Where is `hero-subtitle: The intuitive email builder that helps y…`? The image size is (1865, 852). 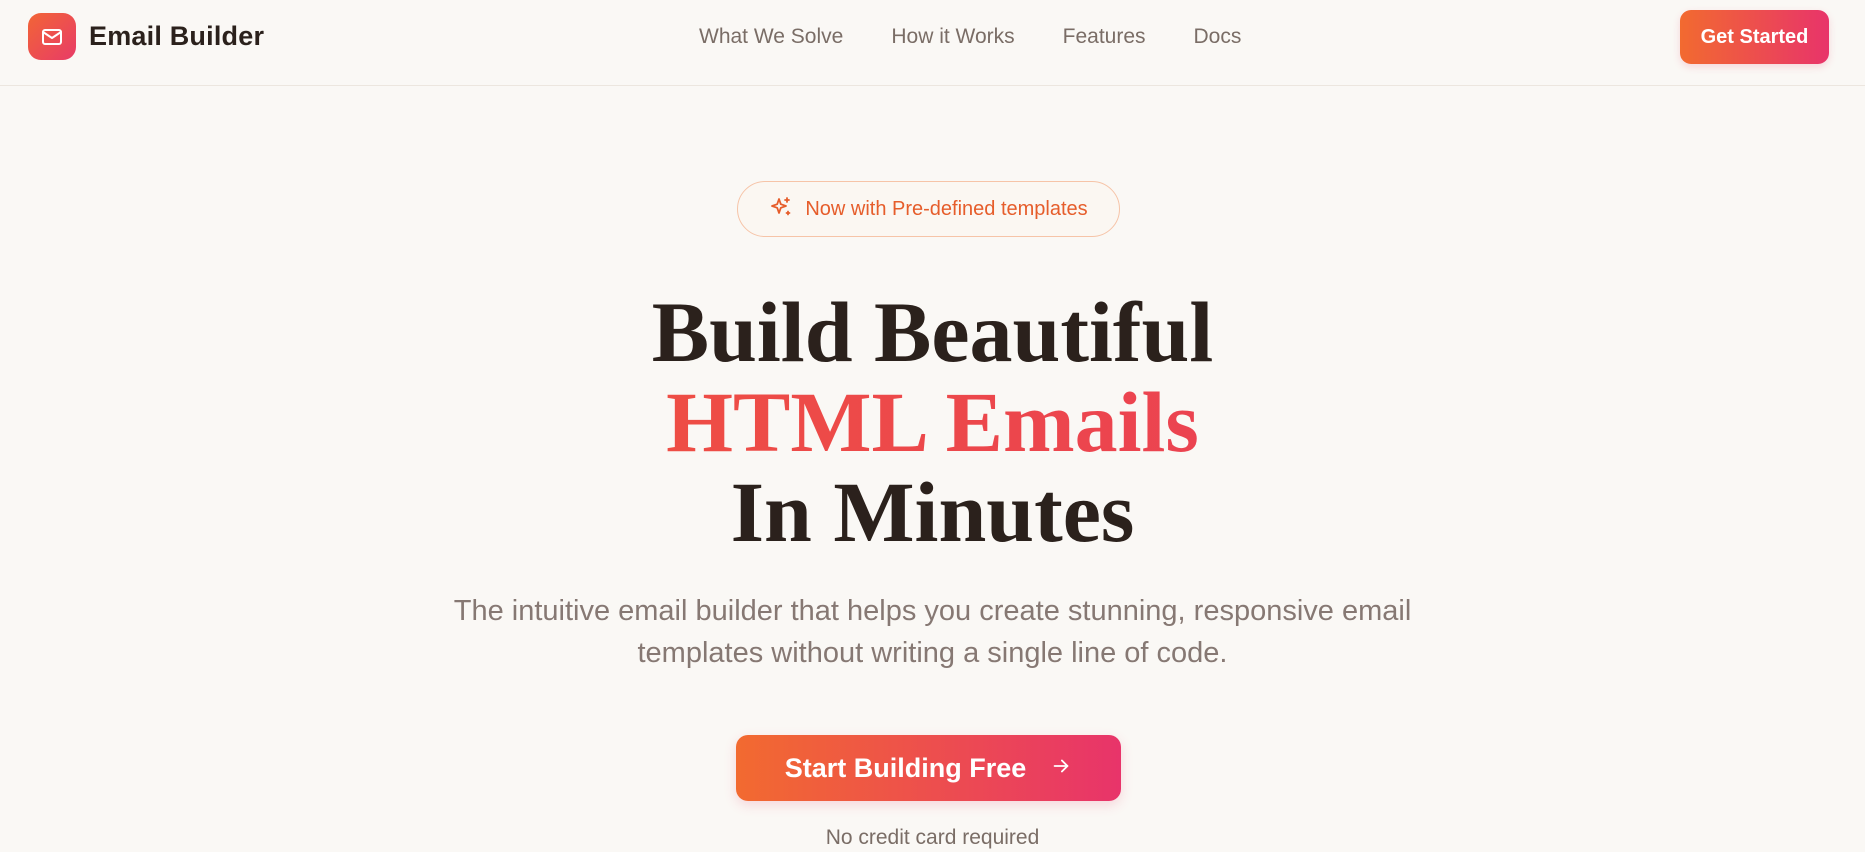
hero-subtitle: The intuitive email builder that helps y… is located at coordinates (932, 632).